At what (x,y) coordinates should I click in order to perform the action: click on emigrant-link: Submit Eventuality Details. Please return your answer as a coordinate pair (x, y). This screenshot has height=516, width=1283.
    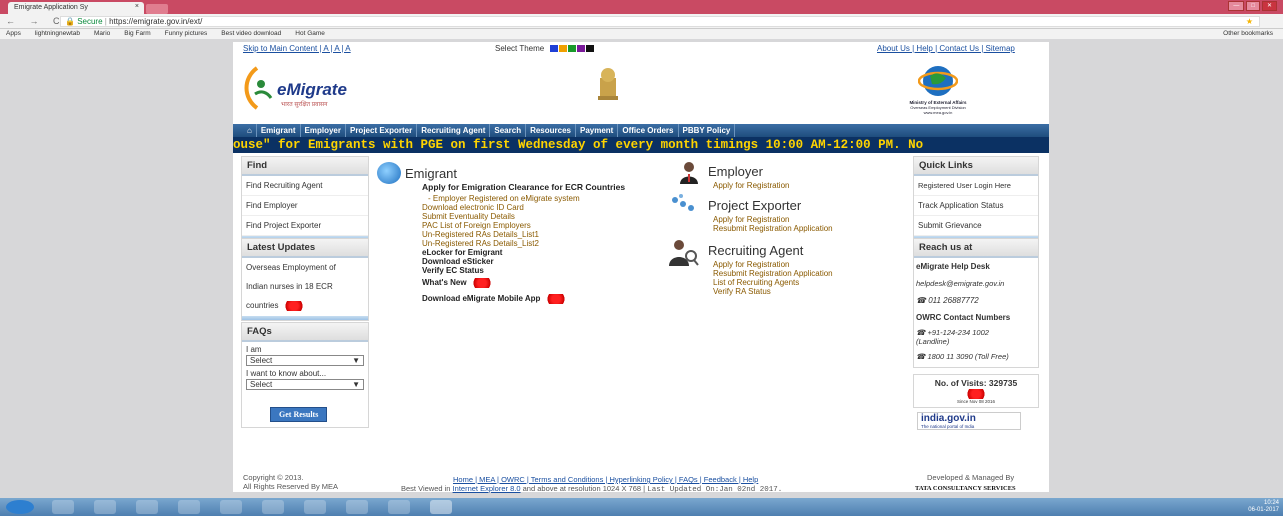
    Looking at the image, I should click on (547, 216).